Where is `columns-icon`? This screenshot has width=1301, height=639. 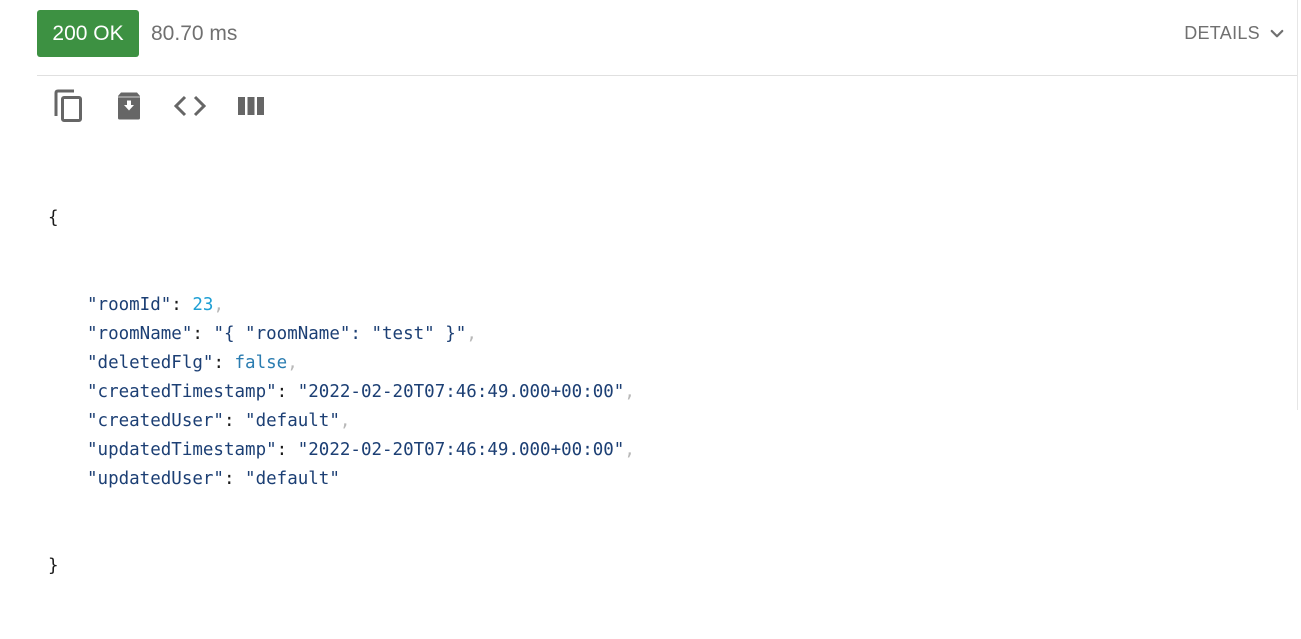 columns-icon is located at coordinates (251, 106).